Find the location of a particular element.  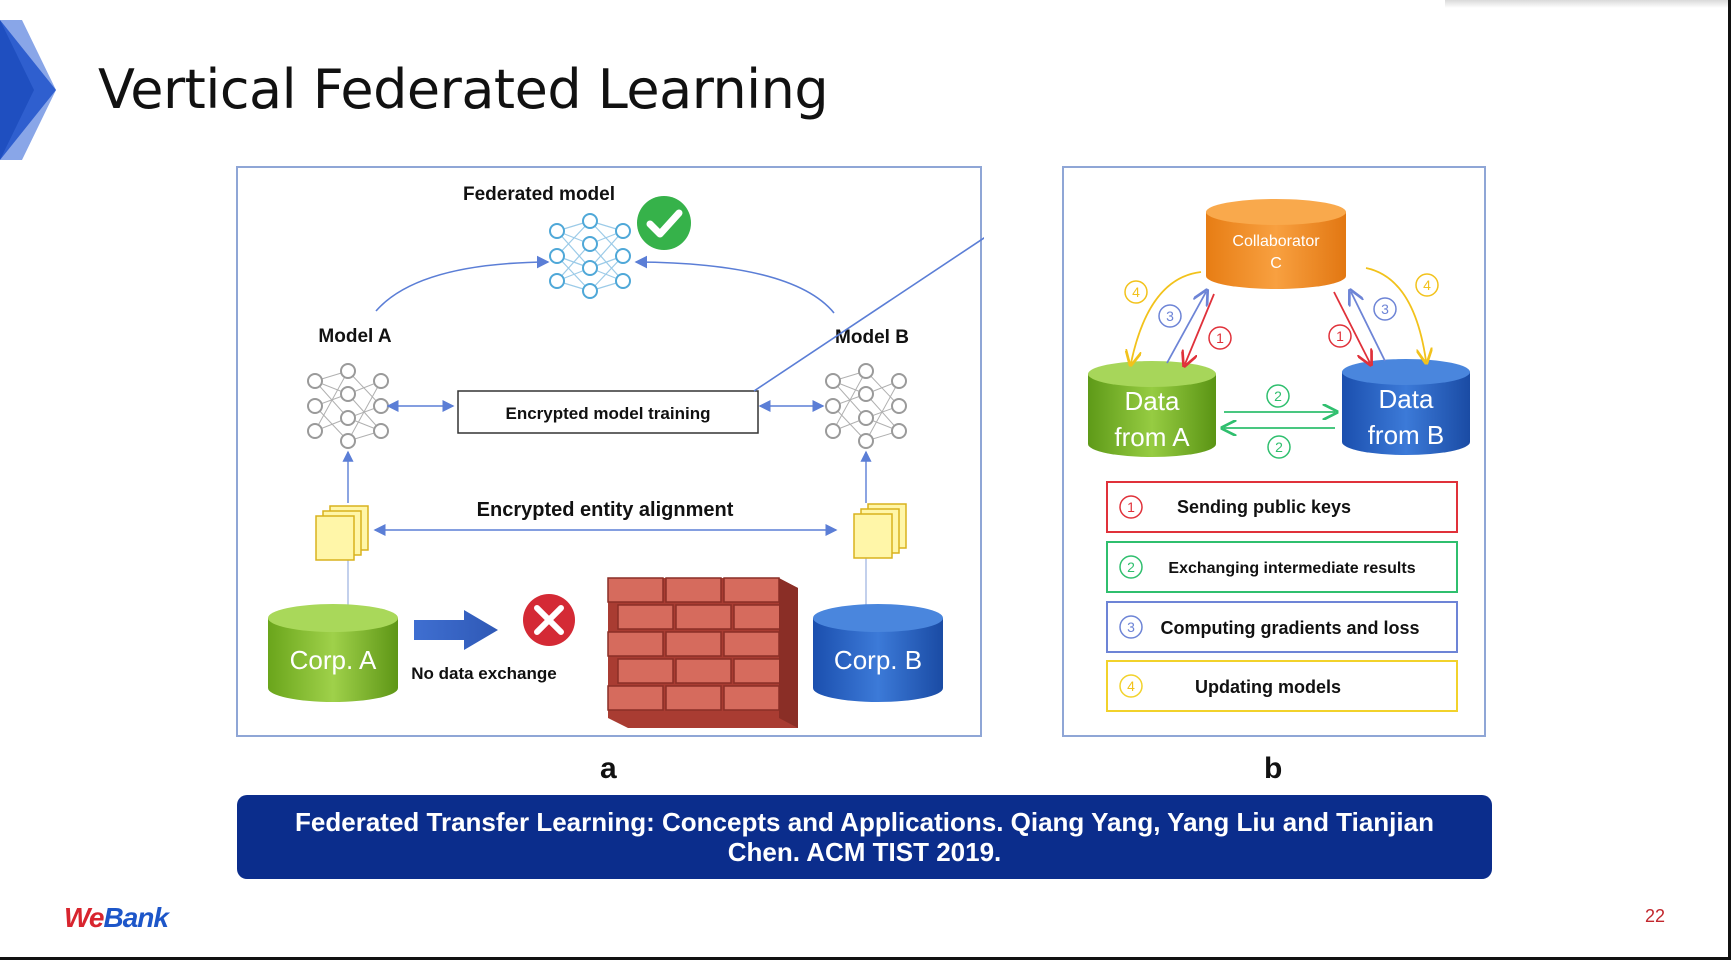

model-b-network-icon is located at coordinates (866, 406).